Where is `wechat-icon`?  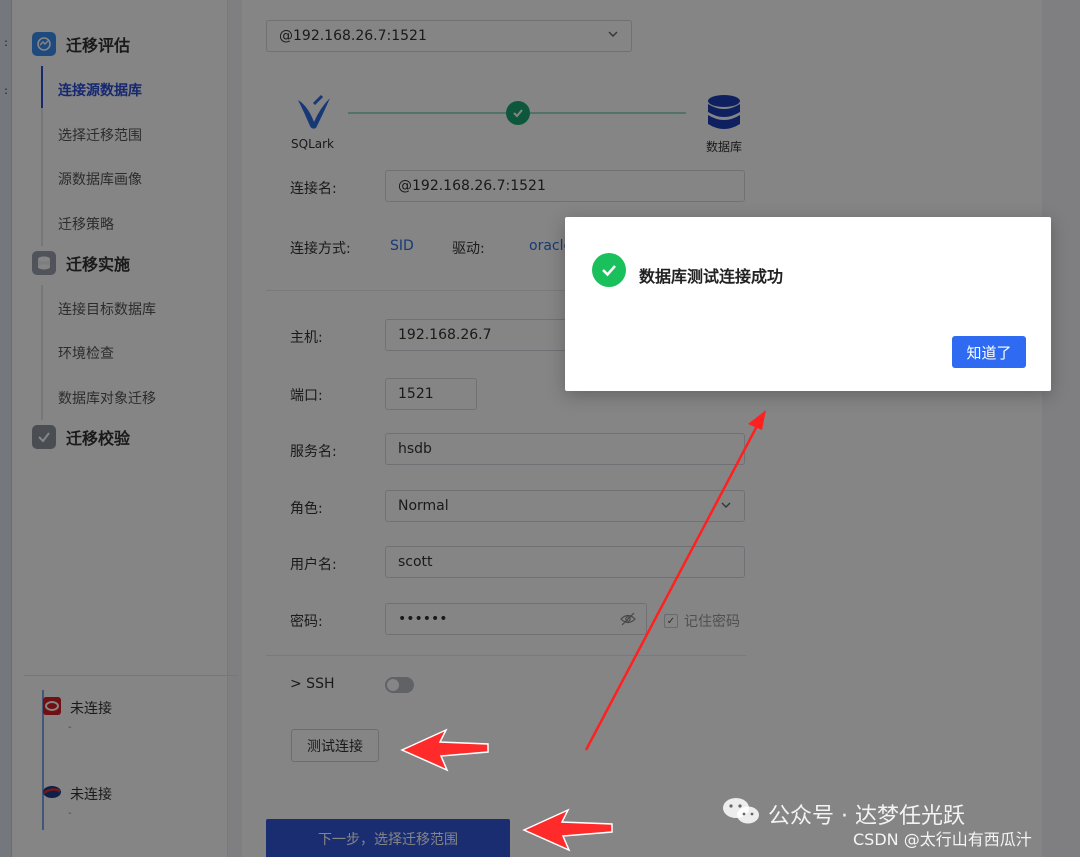
wechat-icon is located at coordinates (741, 814).